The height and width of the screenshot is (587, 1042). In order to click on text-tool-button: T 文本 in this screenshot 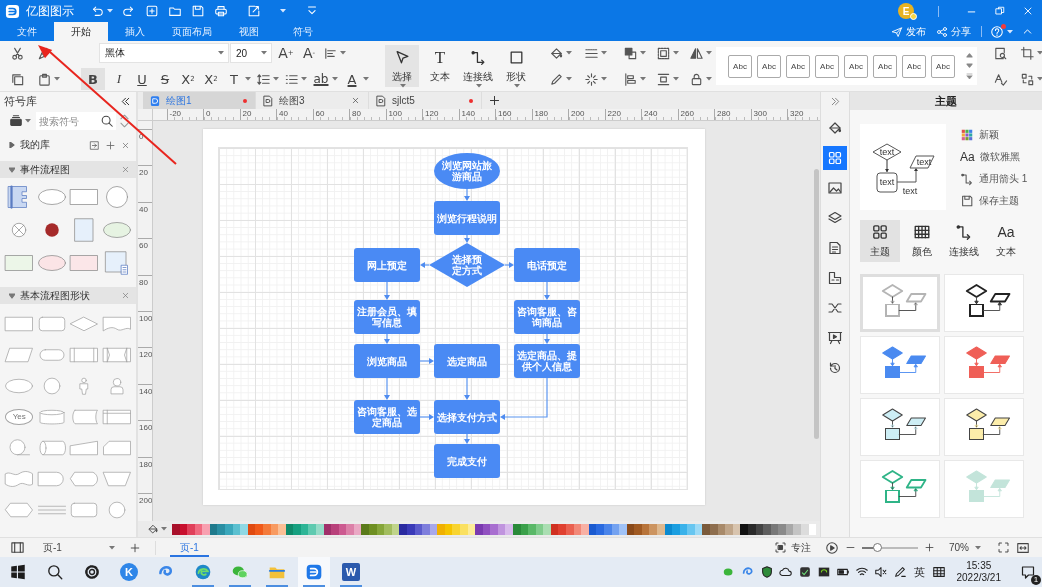, I will do `click(440, 66)`.